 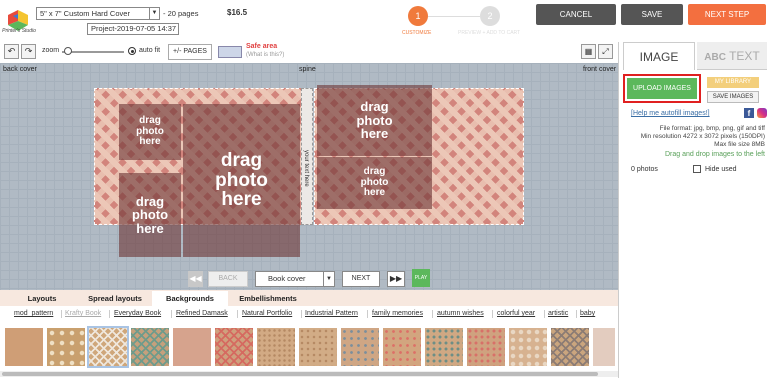 What do you see at coordinates (714, 154) in the screenshot?
I see `drag-drop-hint: Drag and drop images to the left` at bounding box center [714, 154].